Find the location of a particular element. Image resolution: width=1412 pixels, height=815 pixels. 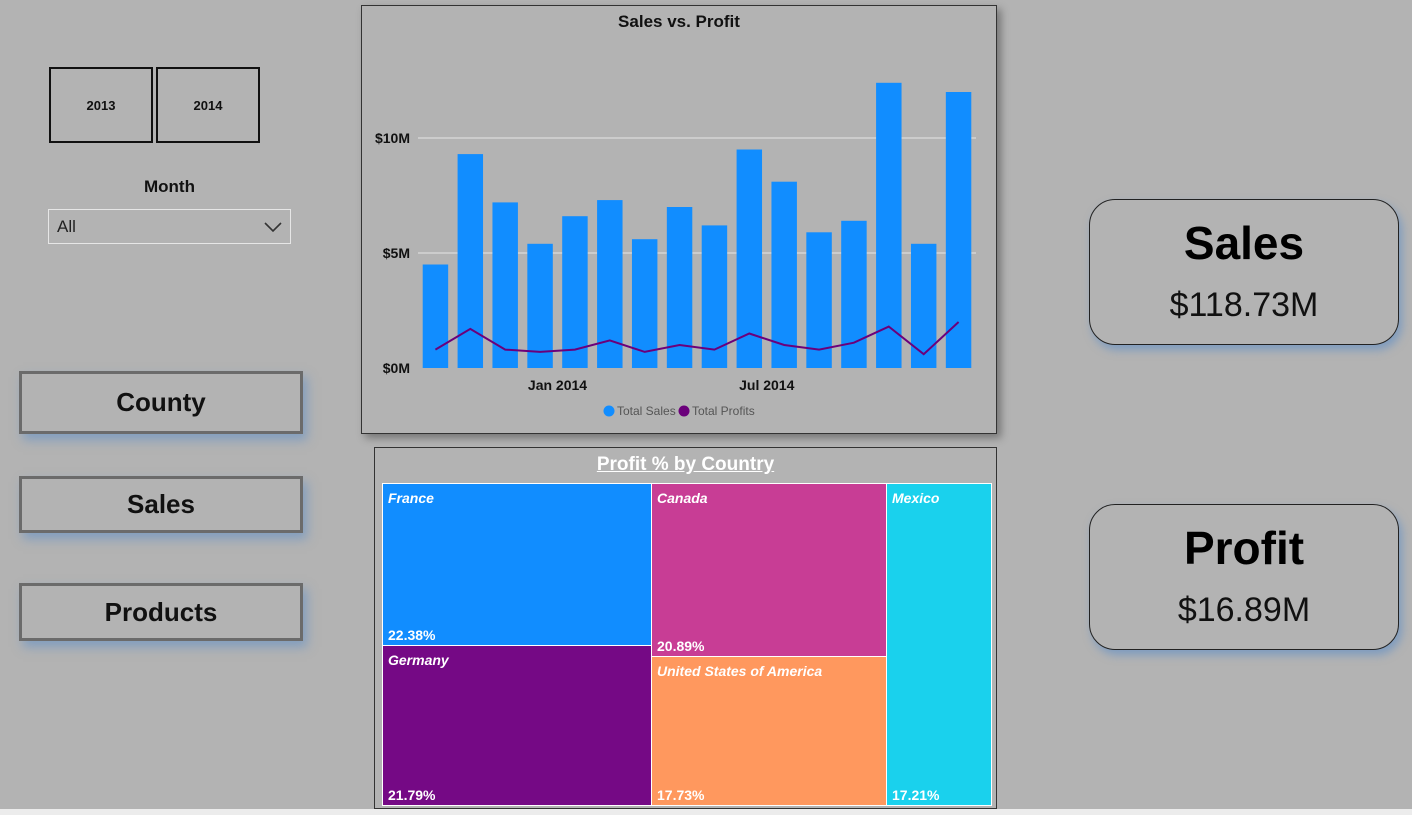

profit-kpi-value: $16.89M is located at coordinates (1244, 610).